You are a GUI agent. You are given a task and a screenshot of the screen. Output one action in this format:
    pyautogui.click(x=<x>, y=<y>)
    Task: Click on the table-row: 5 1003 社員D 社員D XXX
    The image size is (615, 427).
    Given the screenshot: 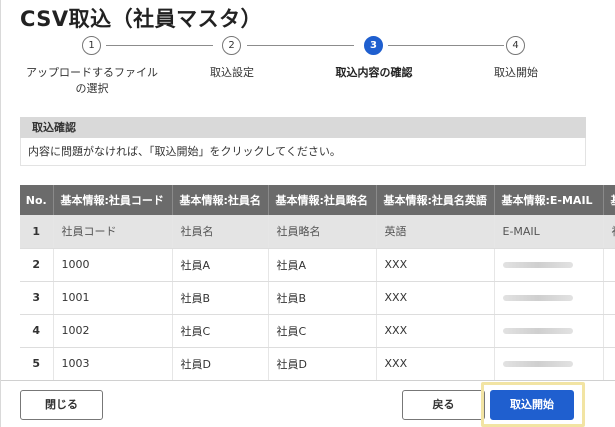 What is the action you would take?
    pyautogui.click(x=317, y=363)
    